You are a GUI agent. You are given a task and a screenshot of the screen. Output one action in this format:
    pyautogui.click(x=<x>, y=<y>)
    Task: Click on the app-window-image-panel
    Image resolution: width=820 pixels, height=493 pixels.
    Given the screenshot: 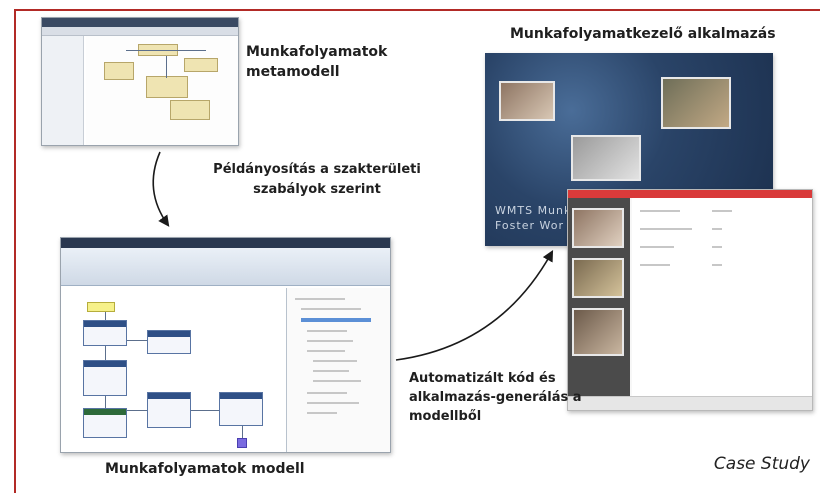 What is the action you would take?
    pyautogui.click(x=599, y=297)
    